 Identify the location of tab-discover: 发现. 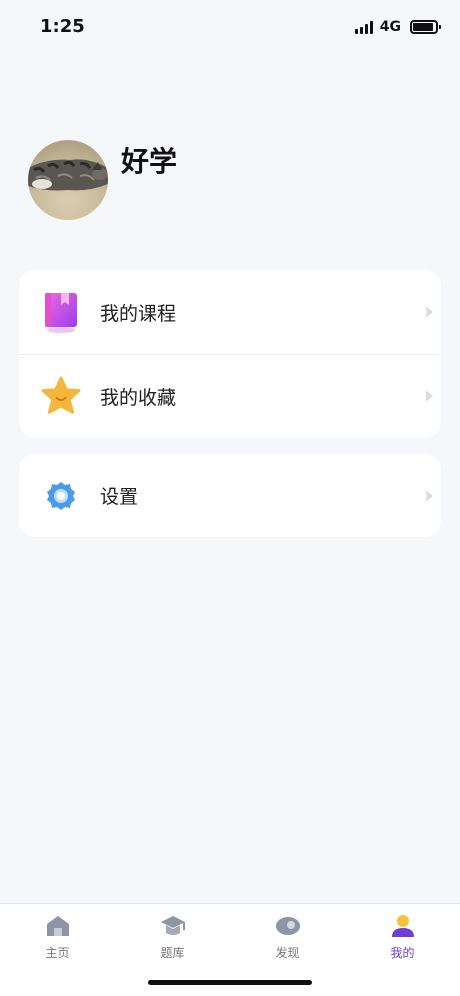
(287, 936).